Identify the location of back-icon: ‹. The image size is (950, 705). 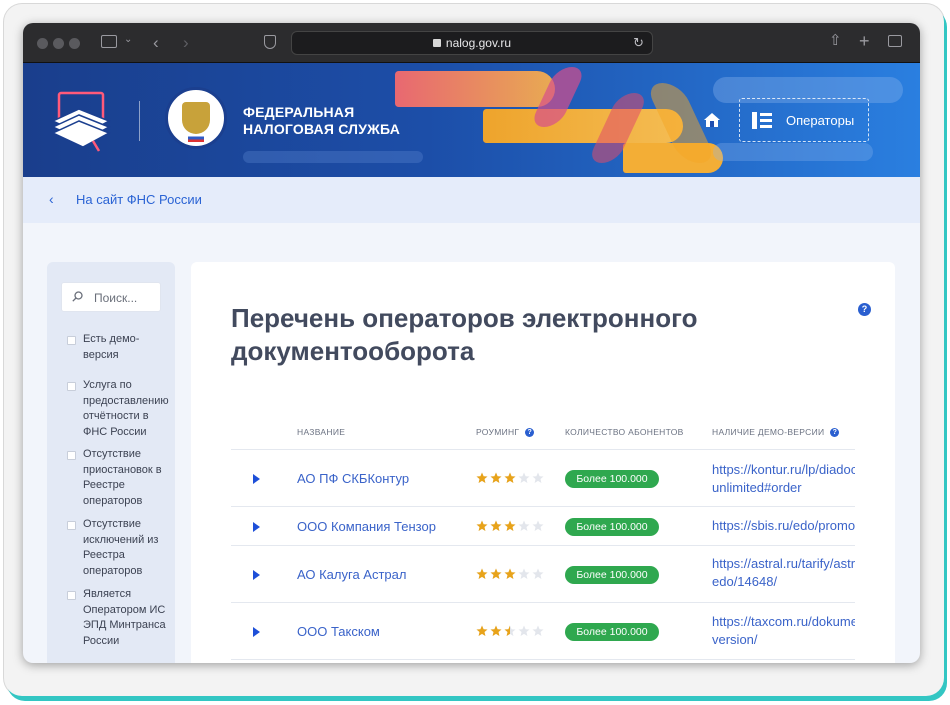
(156, 42).